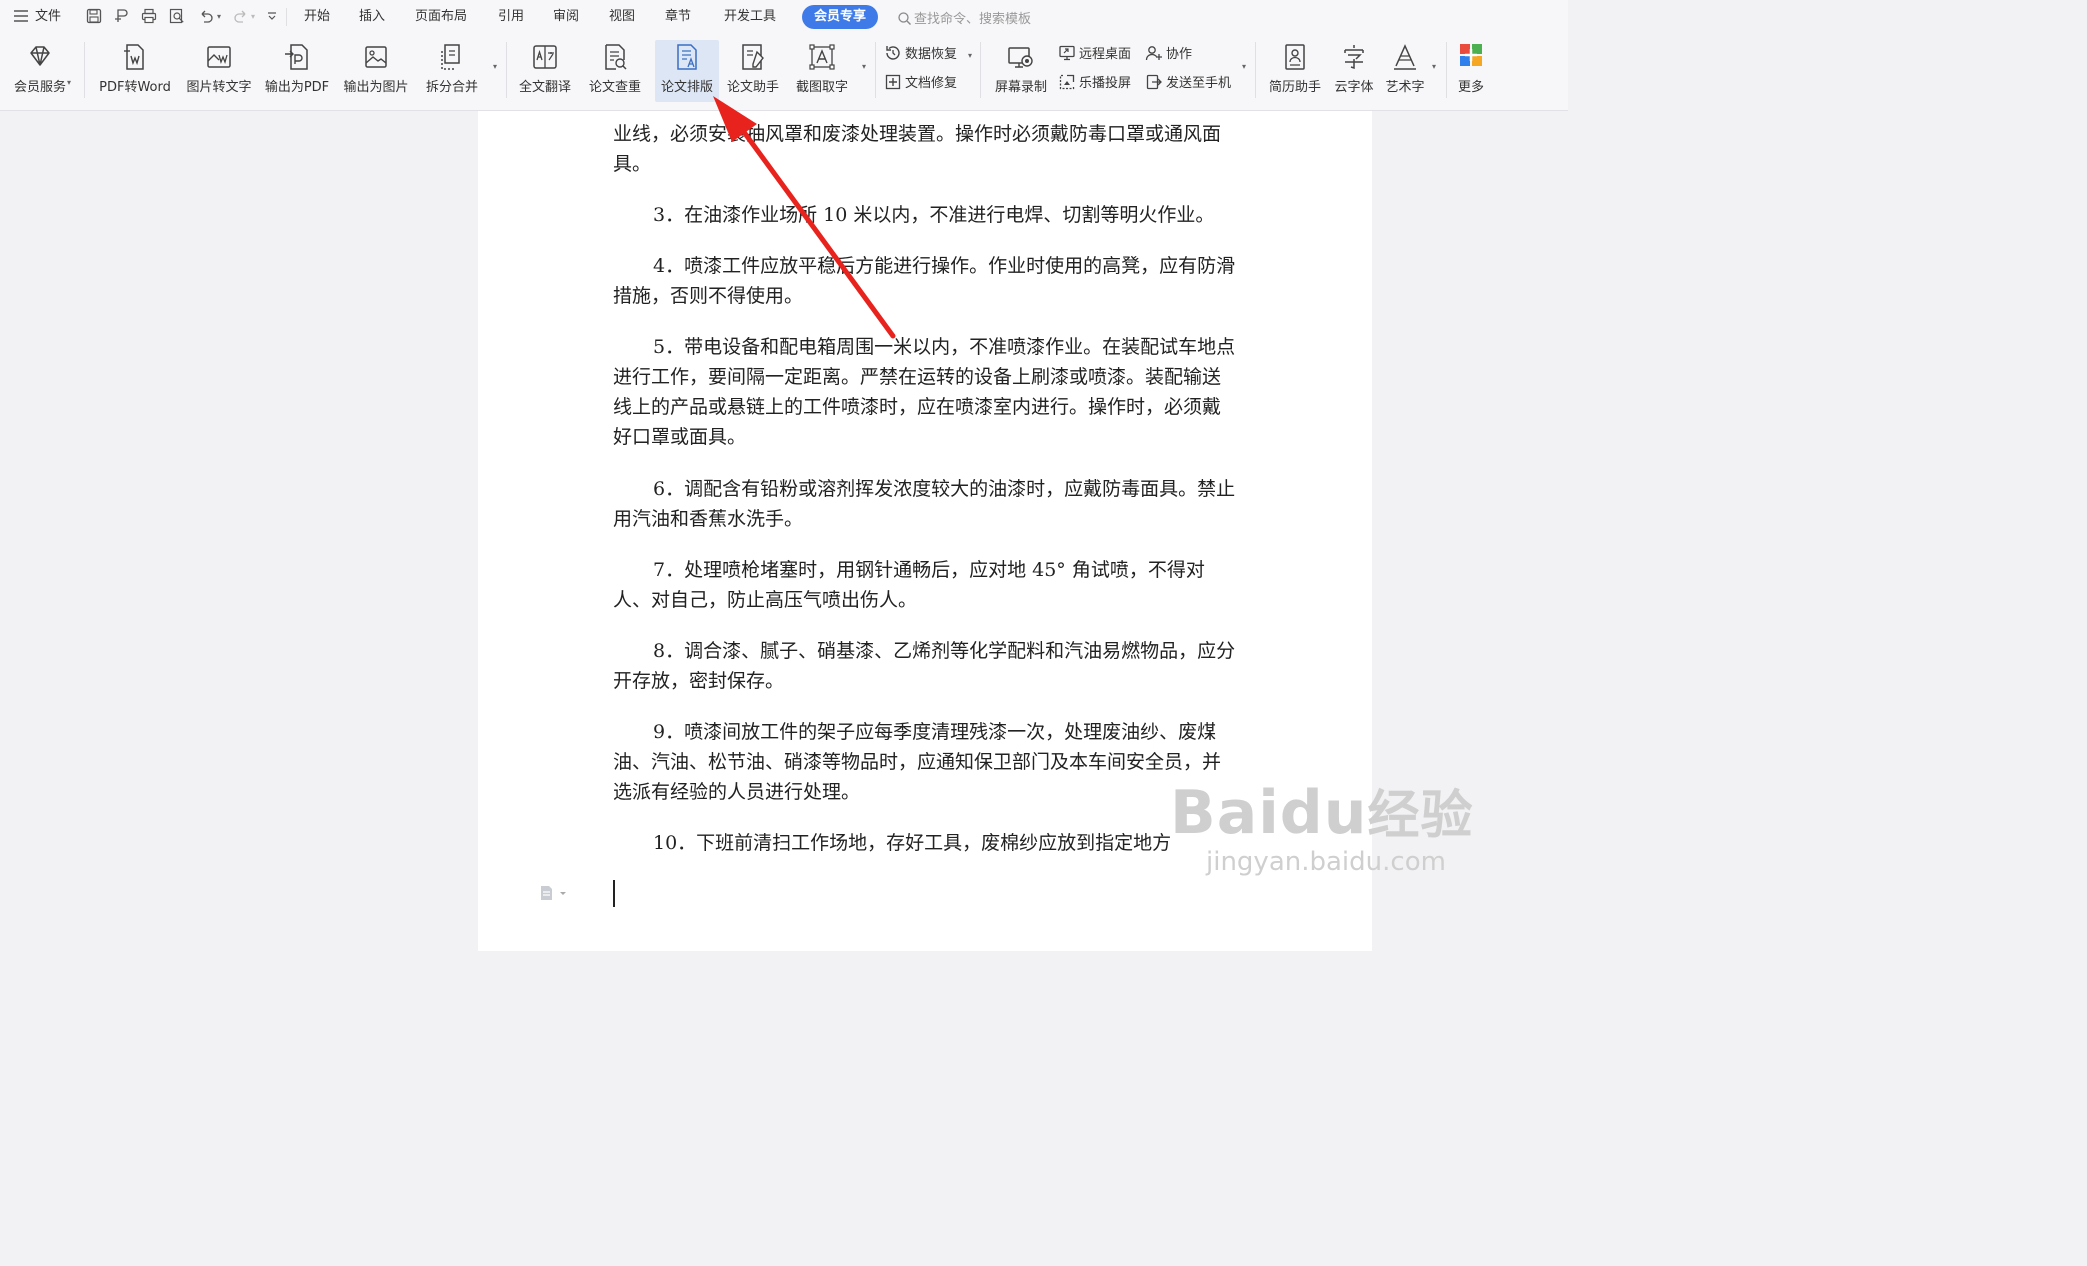  What do you see at coordinates (912, 843) in the screenshot?
I see `paragraph-text: 10．下班前清扫工作场地，存好工具，废棉纱应放到指定地方` at bounding box center [912, 843].